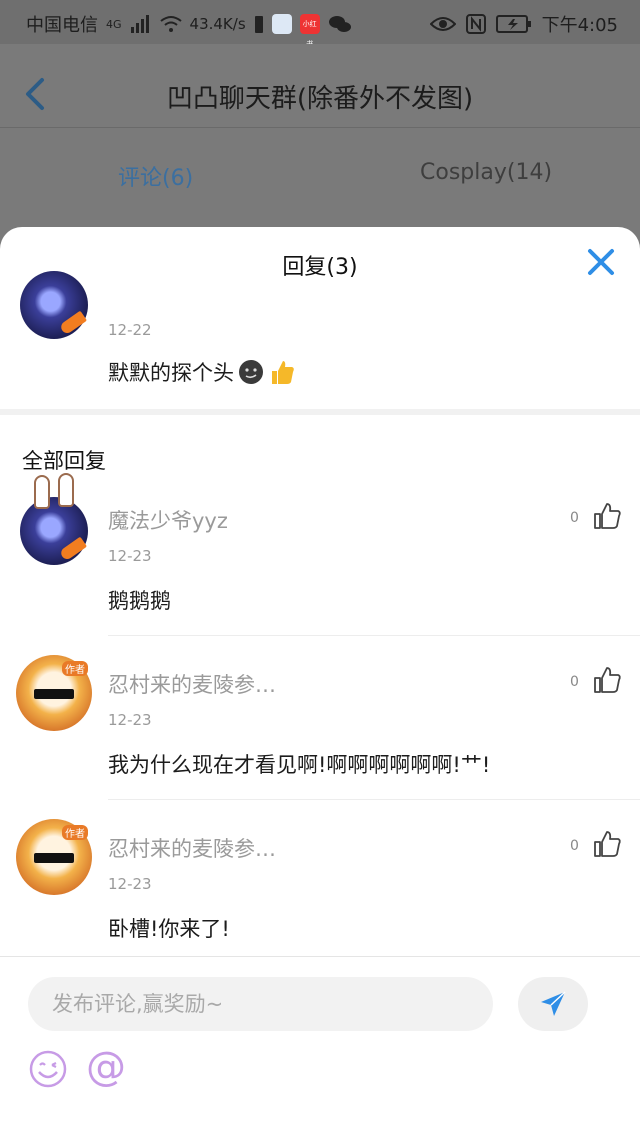  Describe the element at coordinates (299, 765) in the screenshot. I see `reply-text: 我为什么现在才看见啊!啊啊啊啊啊啊!艹!` at that location.